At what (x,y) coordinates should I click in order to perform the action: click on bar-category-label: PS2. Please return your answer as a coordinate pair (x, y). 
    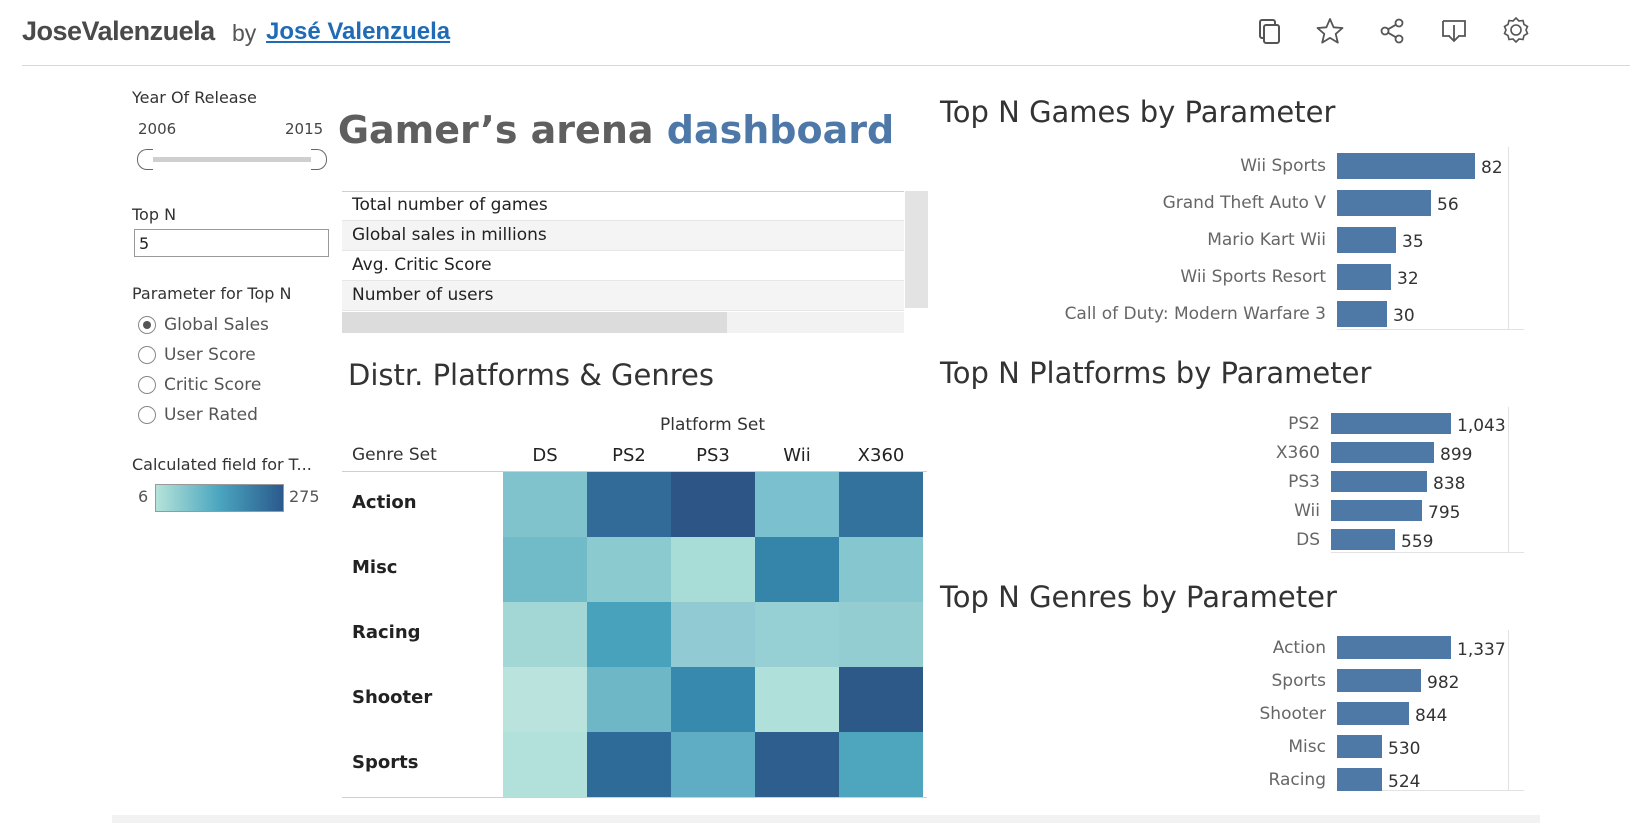
    Looking at the image, I should click on (1304, 423).